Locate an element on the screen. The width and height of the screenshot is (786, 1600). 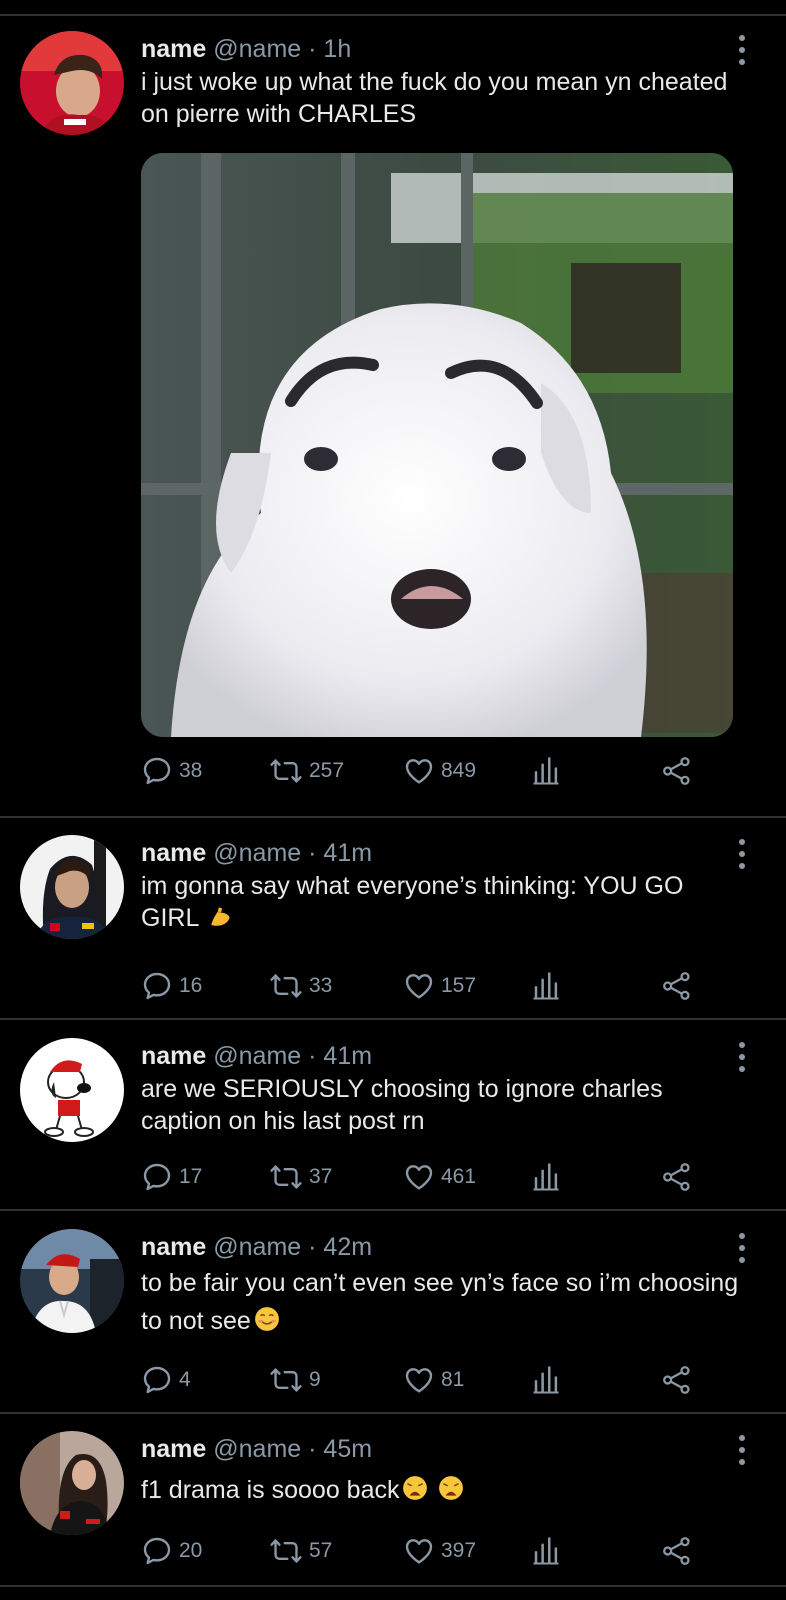
reply-button: 20 is located at coordinates (171, 1551).